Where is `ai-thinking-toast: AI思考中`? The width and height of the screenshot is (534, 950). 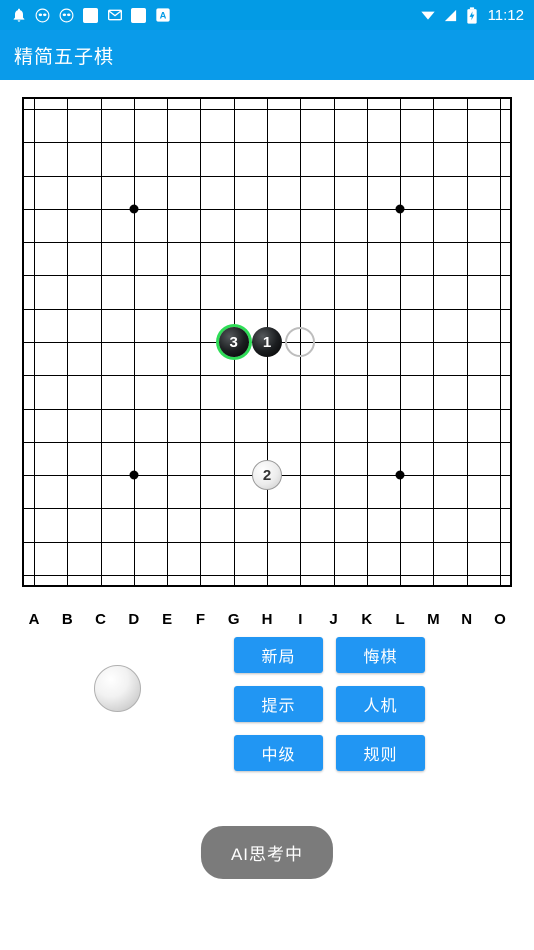 ai-thinking-toast: AI思考中 is located at coordinates (267, 852).